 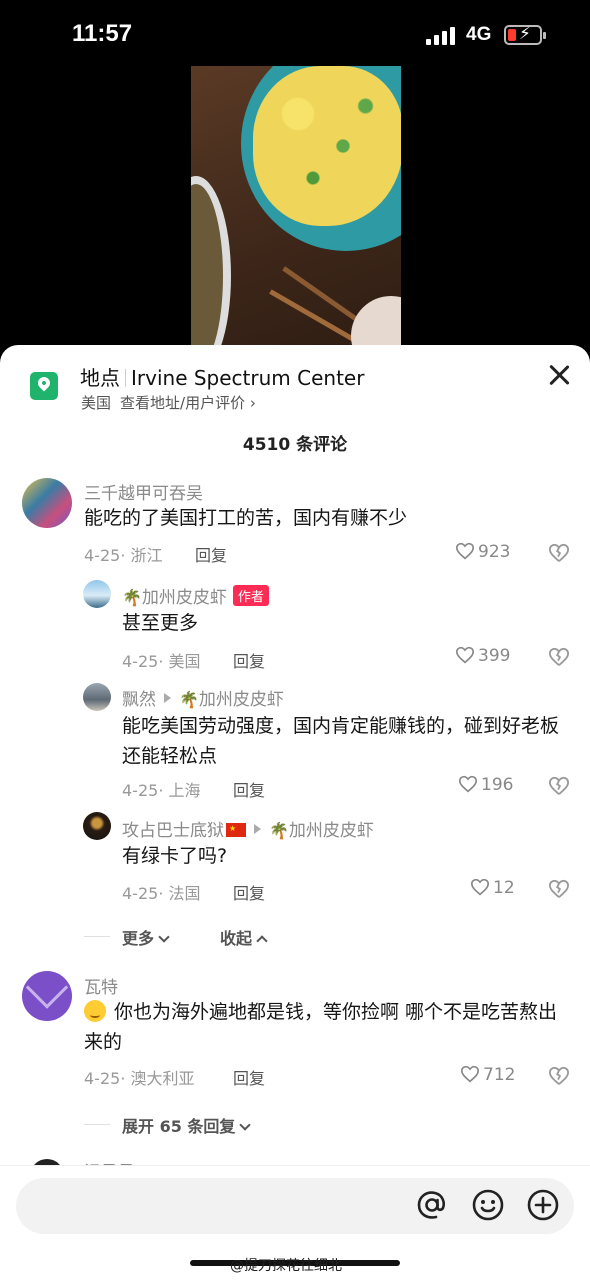 What do you see at coordinates (236, 938) in the screenshot?
I see `collapse-label: 收起` at bounding box center [236, 938].